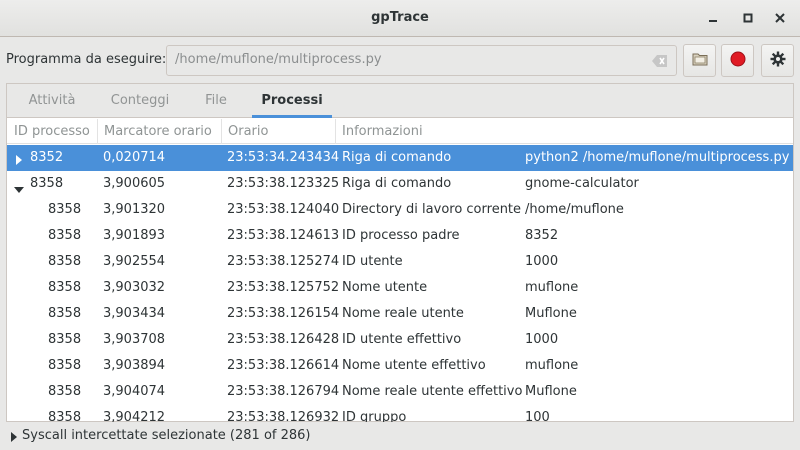 The image size is (800, 450). What do you see at coordinates (657, 157) in the screenshot?
I see `cell-value: python2 /home/muflone/multiprocess.py` at bounding box center [657, 157].